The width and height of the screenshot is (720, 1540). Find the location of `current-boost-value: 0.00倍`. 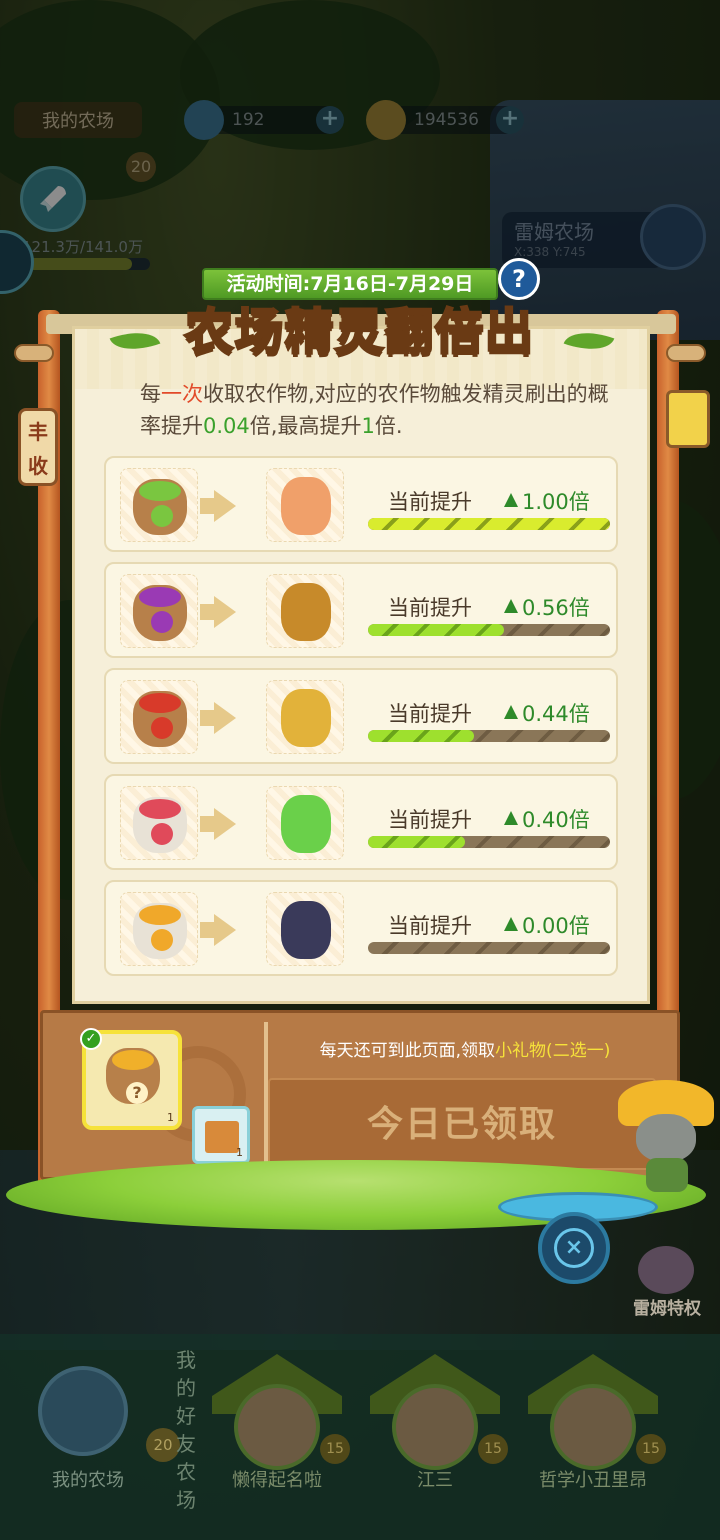

current-boost-value: 0.00倍 is located at coordinates (547, 925).